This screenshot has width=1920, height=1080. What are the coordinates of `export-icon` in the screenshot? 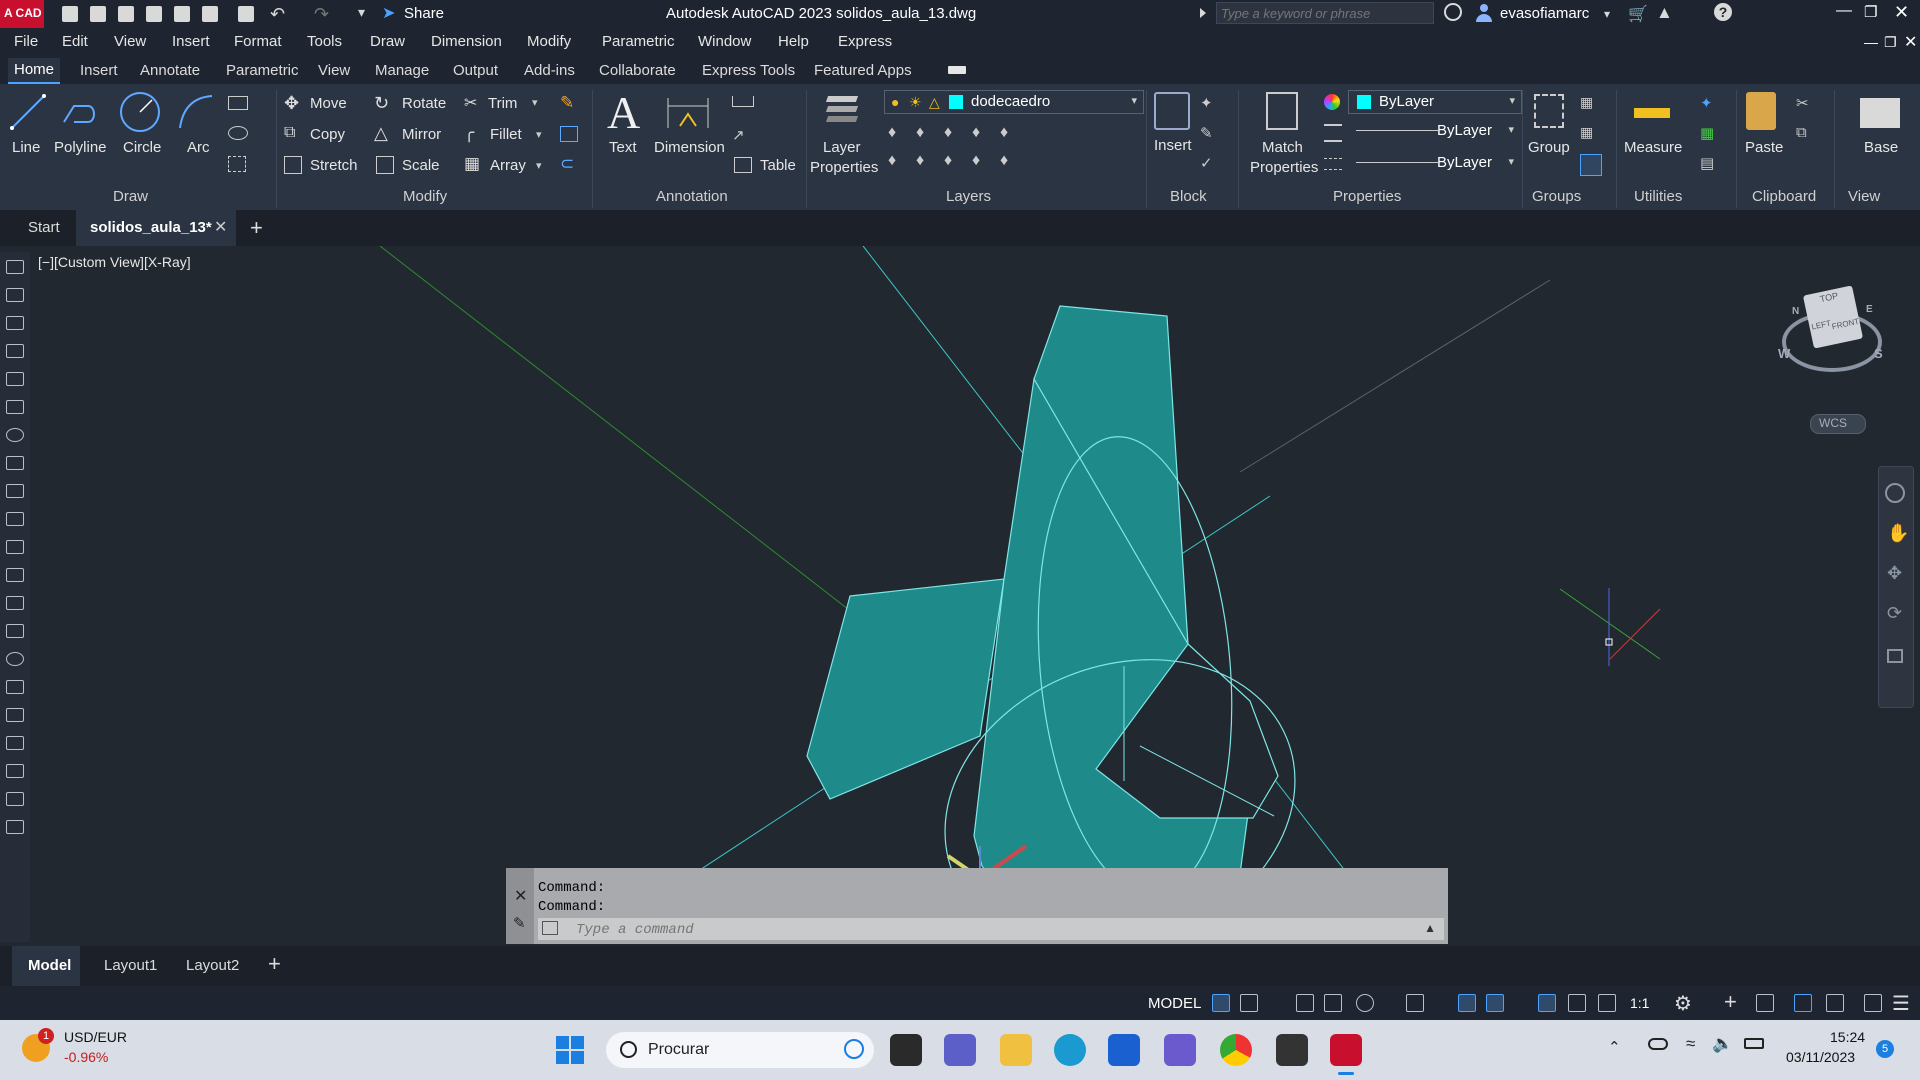 It's located at (210, 14).